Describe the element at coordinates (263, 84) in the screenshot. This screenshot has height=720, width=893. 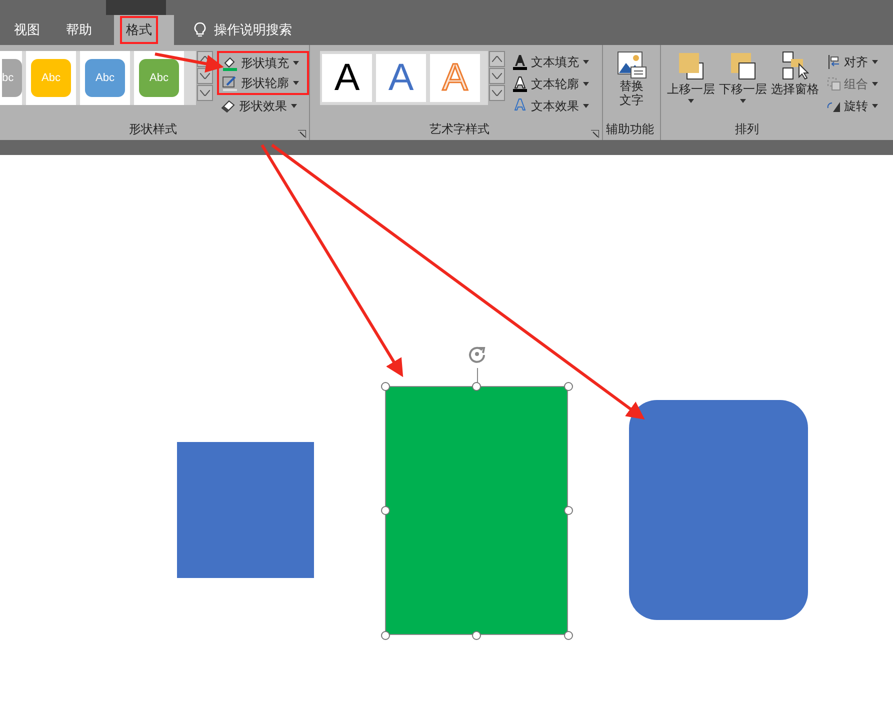
I see `shape-format-button: 形状轮廓` at that location.